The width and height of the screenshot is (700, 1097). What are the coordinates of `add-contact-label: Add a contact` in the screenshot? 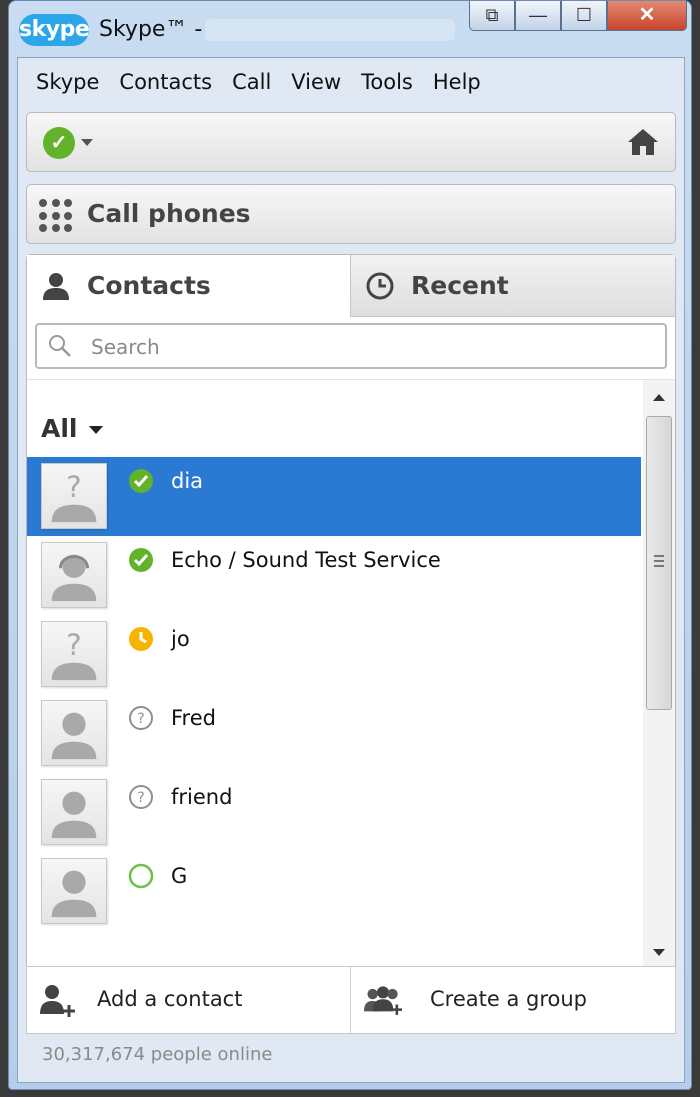 It's located at (170, 999).